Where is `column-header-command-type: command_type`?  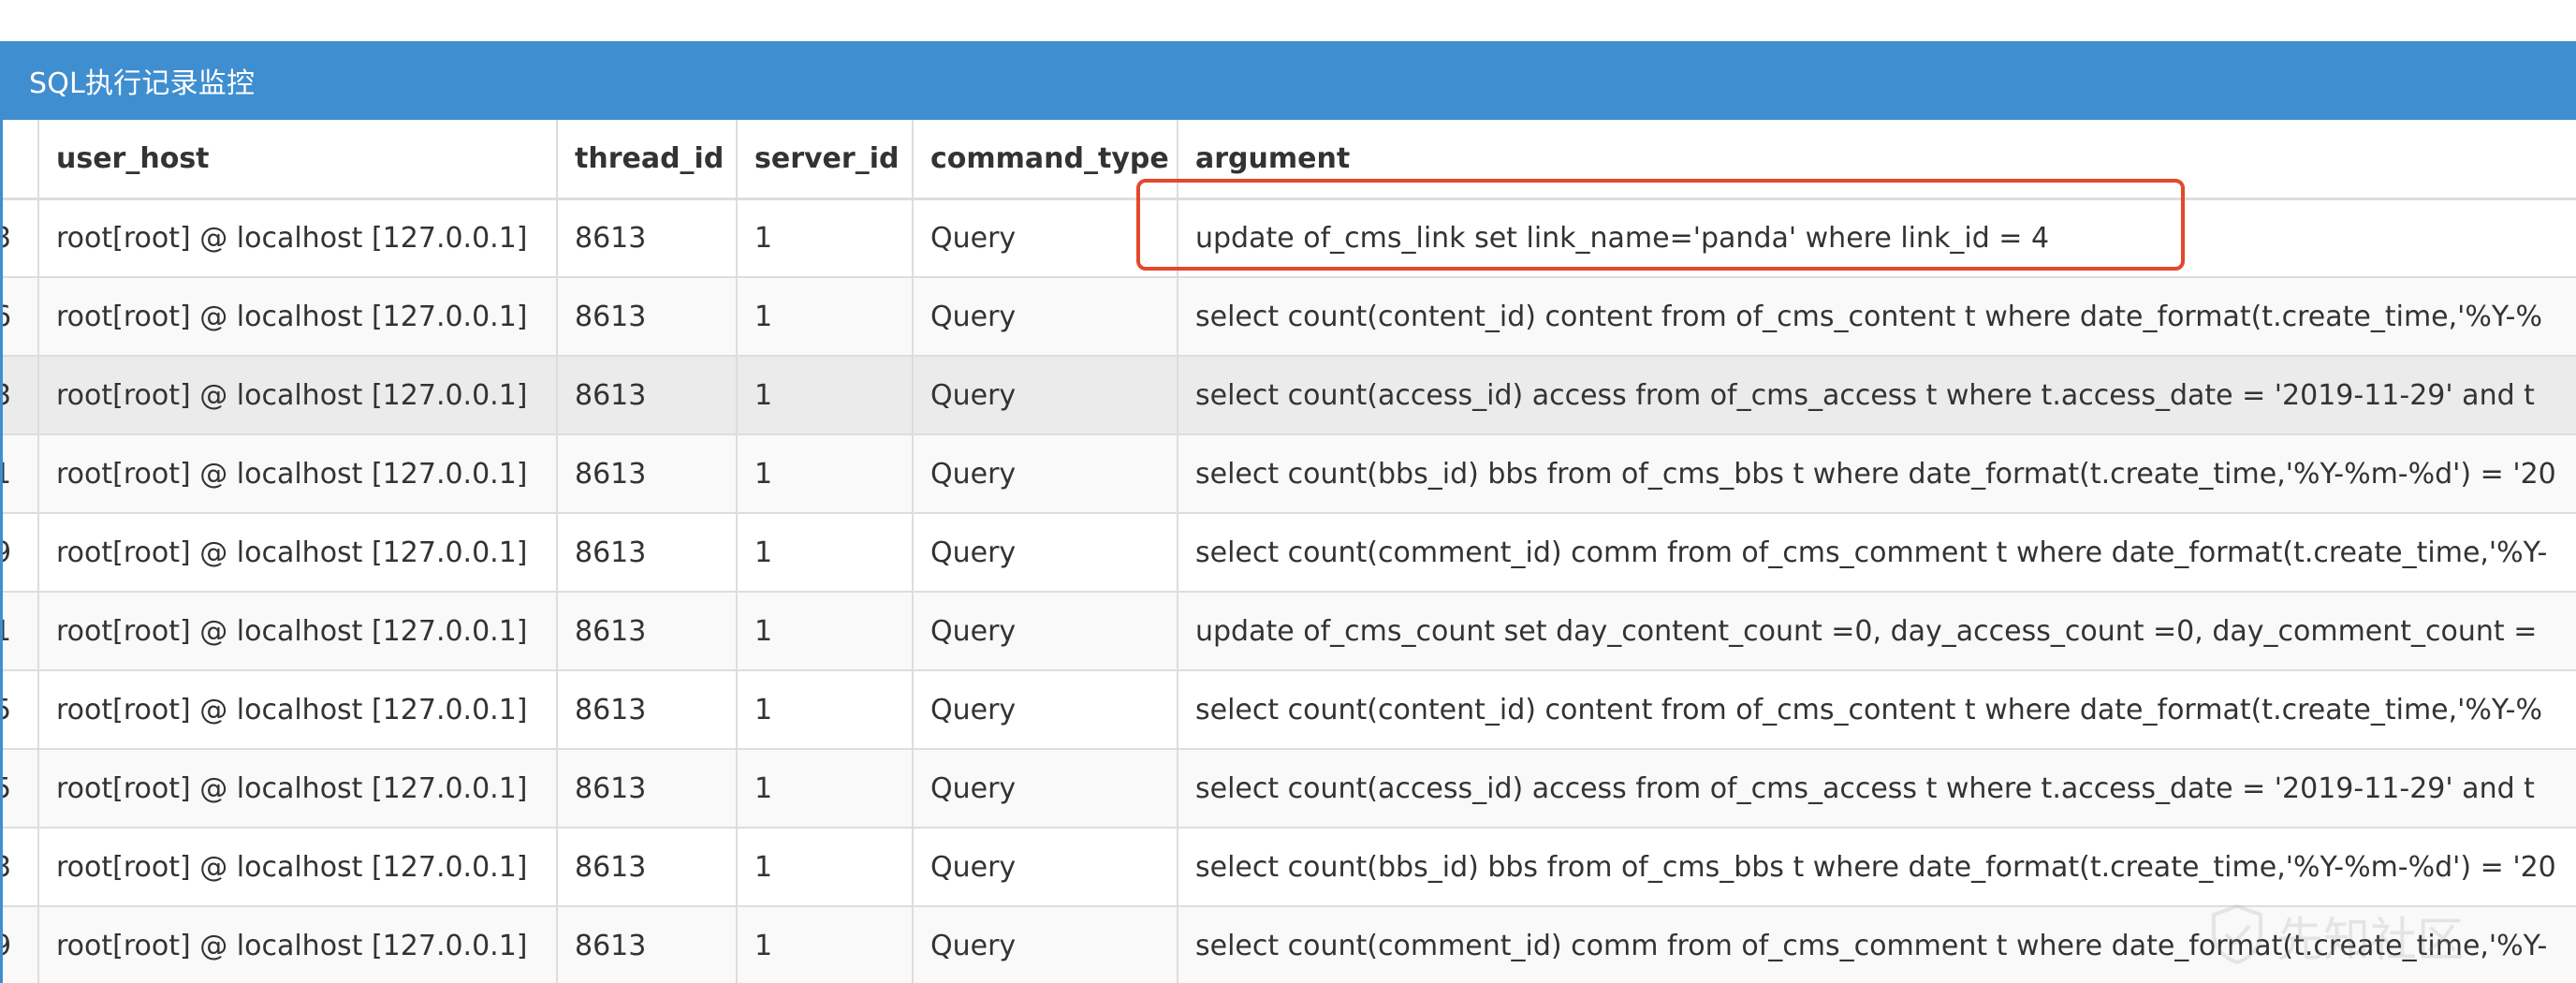 column-header-command-type: command_type is located at coordinates (1045, 160).